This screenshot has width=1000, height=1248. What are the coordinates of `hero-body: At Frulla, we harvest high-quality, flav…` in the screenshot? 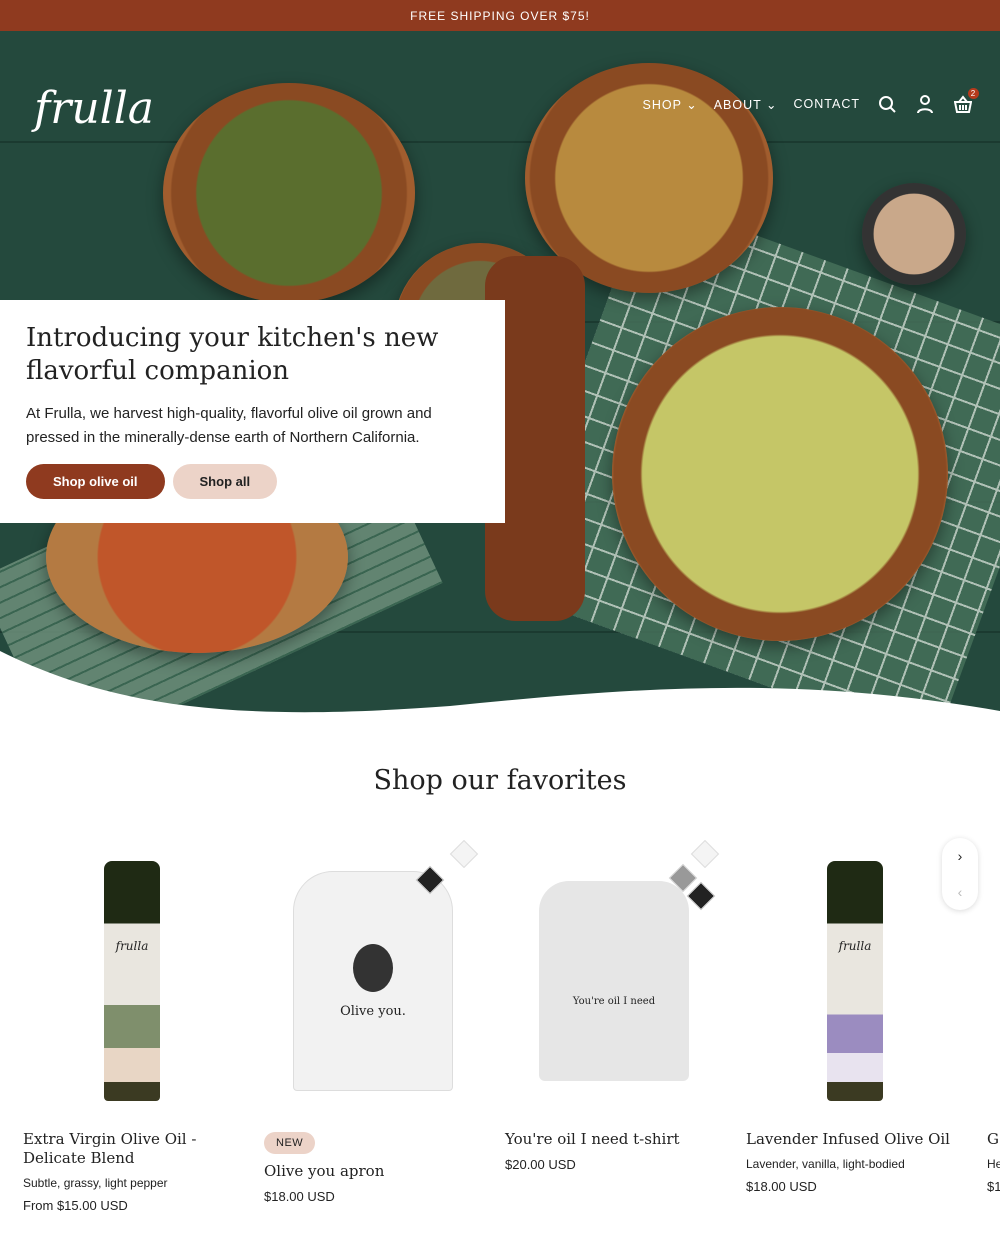 It's located at (229, 425).